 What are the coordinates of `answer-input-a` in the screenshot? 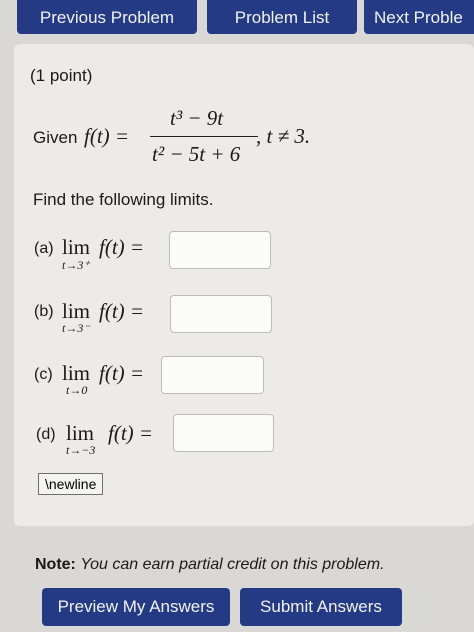 It's located at (220, 250).